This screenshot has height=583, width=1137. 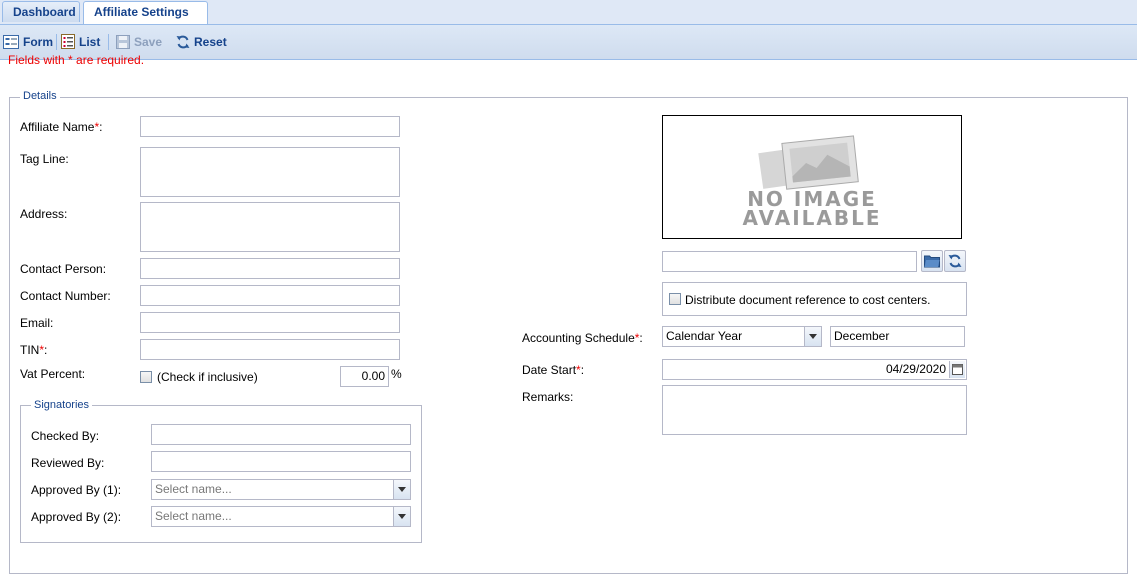 I want to click on remarks-textarea, so click(x=814, y=410).